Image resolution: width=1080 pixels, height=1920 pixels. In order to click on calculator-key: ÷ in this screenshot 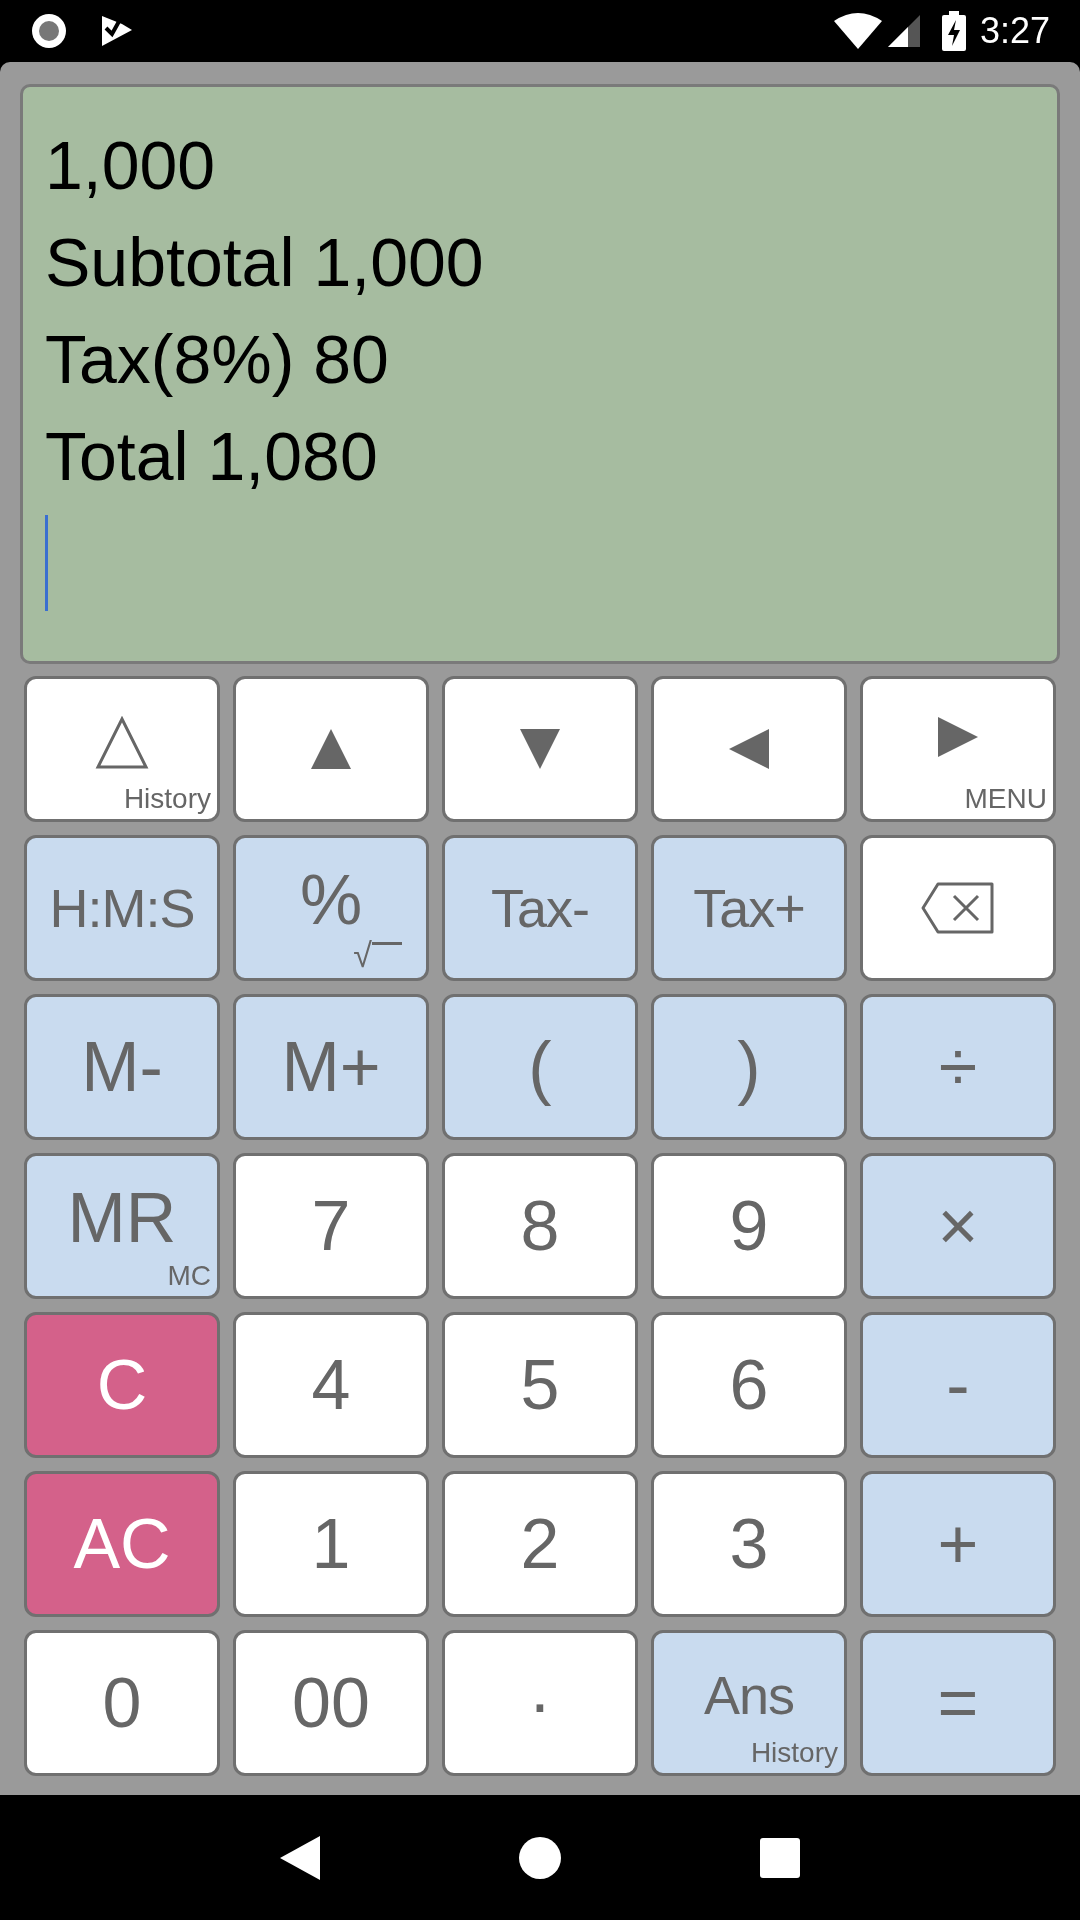, I will do `click(958, 1067)`.